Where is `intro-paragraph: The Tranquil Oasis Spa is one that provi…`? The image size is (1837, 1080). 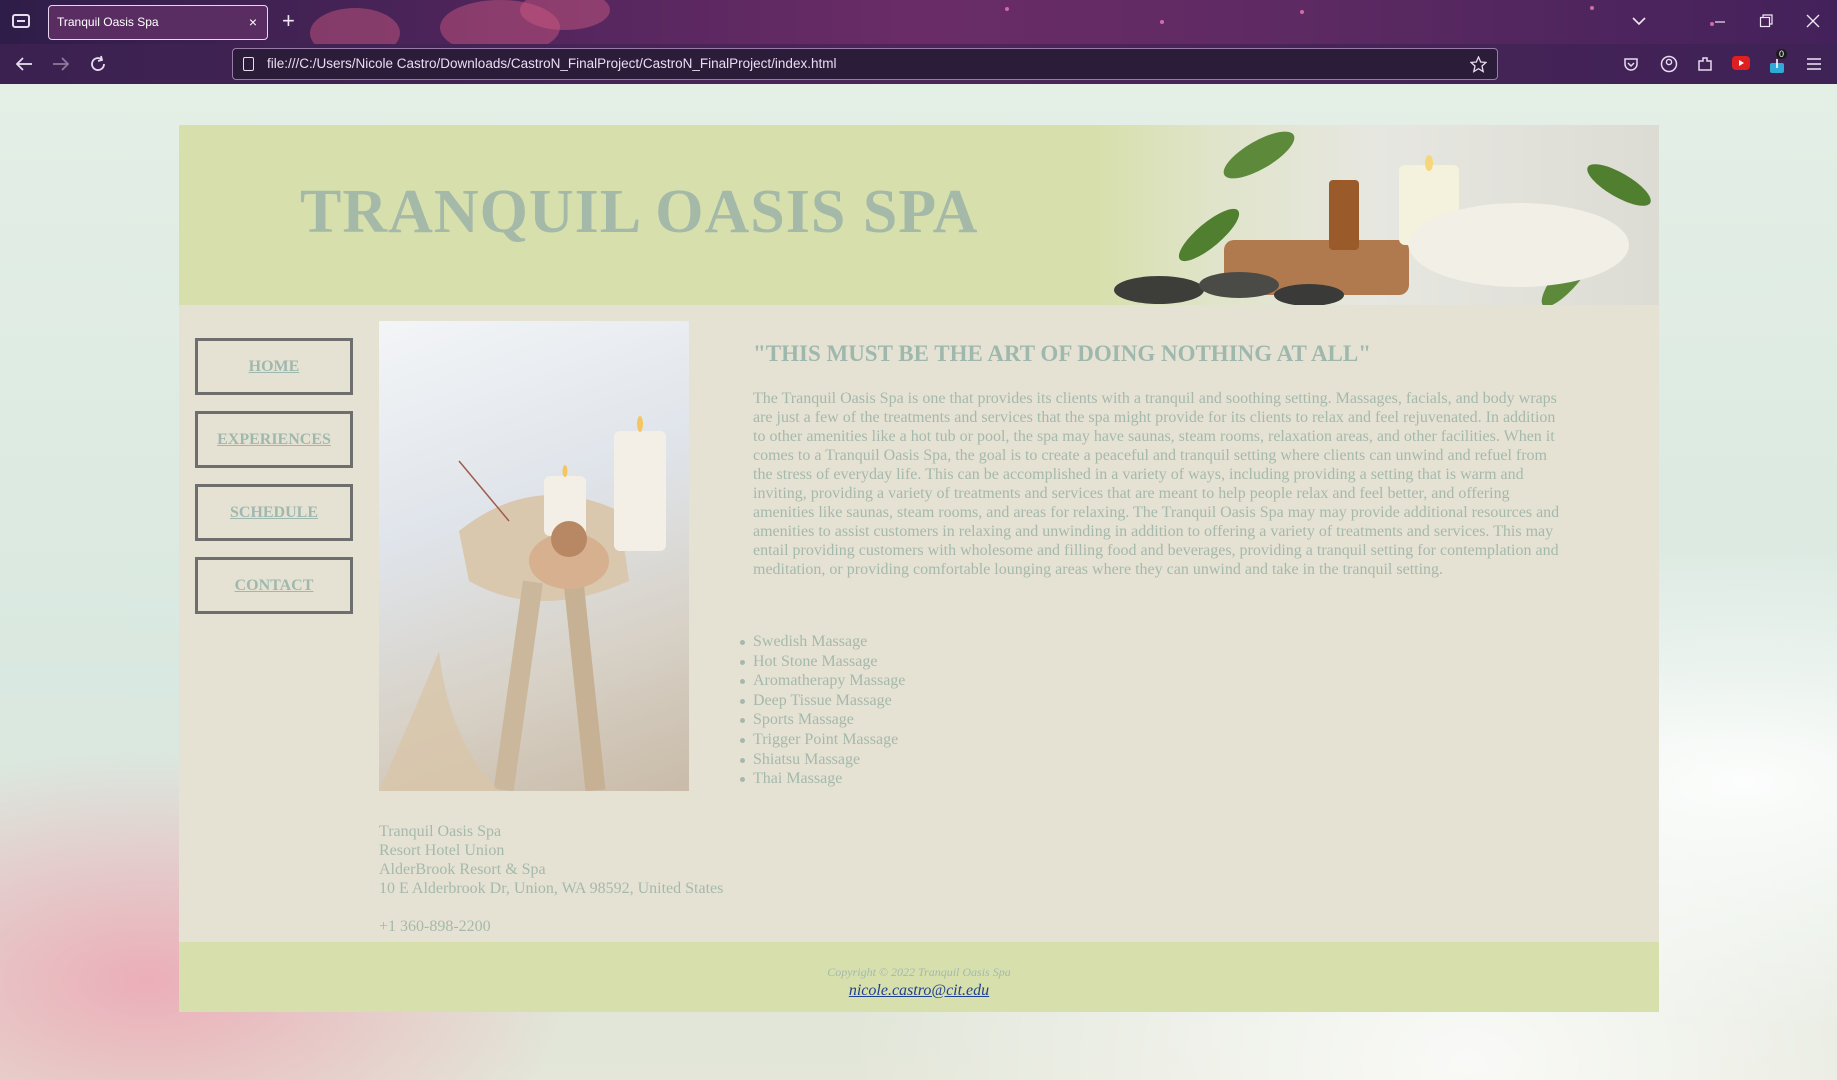
intro-paragraph: The Tranquil Oasis Spa is one that provi… is located at coordinates (1156, 484).